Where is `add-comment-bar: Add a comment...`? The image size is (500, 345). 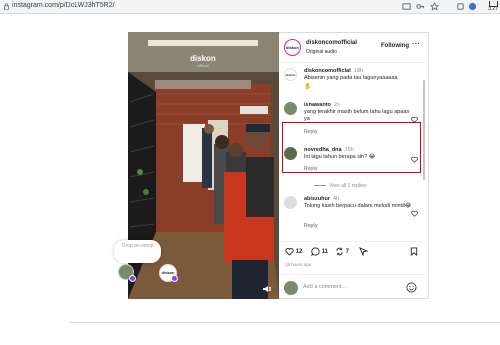
add-comment-bar: Add a comment... is located at coordinates (354, 287).